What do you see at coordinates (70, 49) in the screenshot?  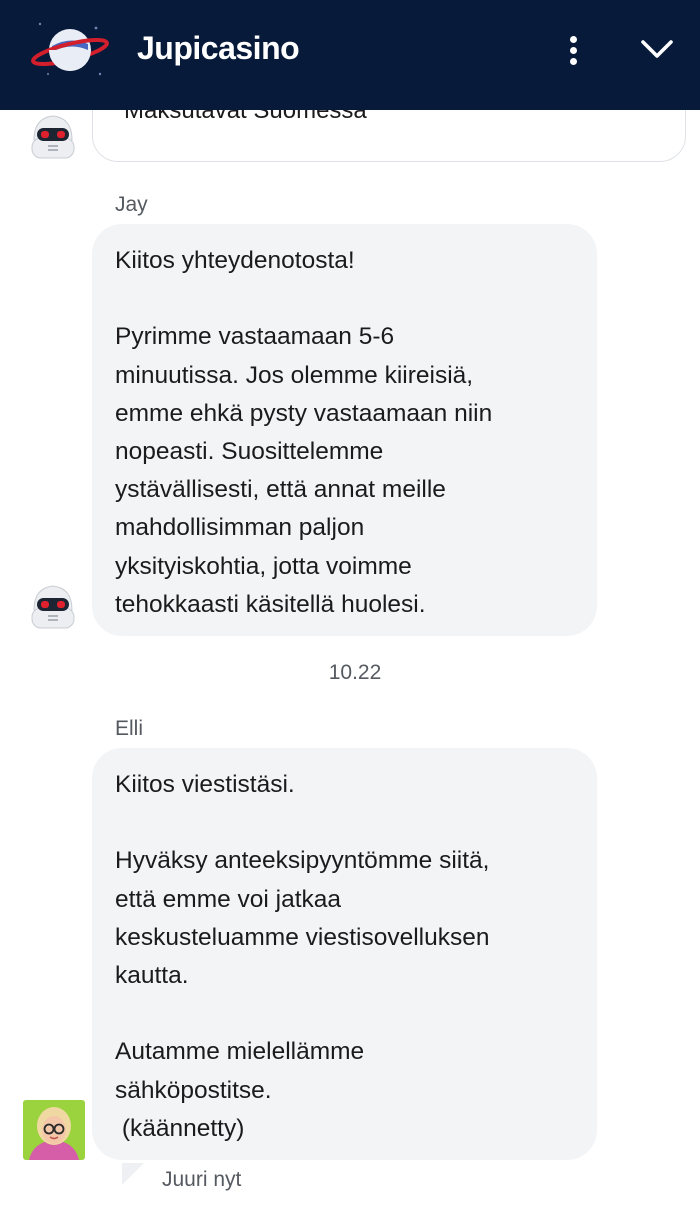 I see `planet-logo-icon` at bounding box center [70, 49].